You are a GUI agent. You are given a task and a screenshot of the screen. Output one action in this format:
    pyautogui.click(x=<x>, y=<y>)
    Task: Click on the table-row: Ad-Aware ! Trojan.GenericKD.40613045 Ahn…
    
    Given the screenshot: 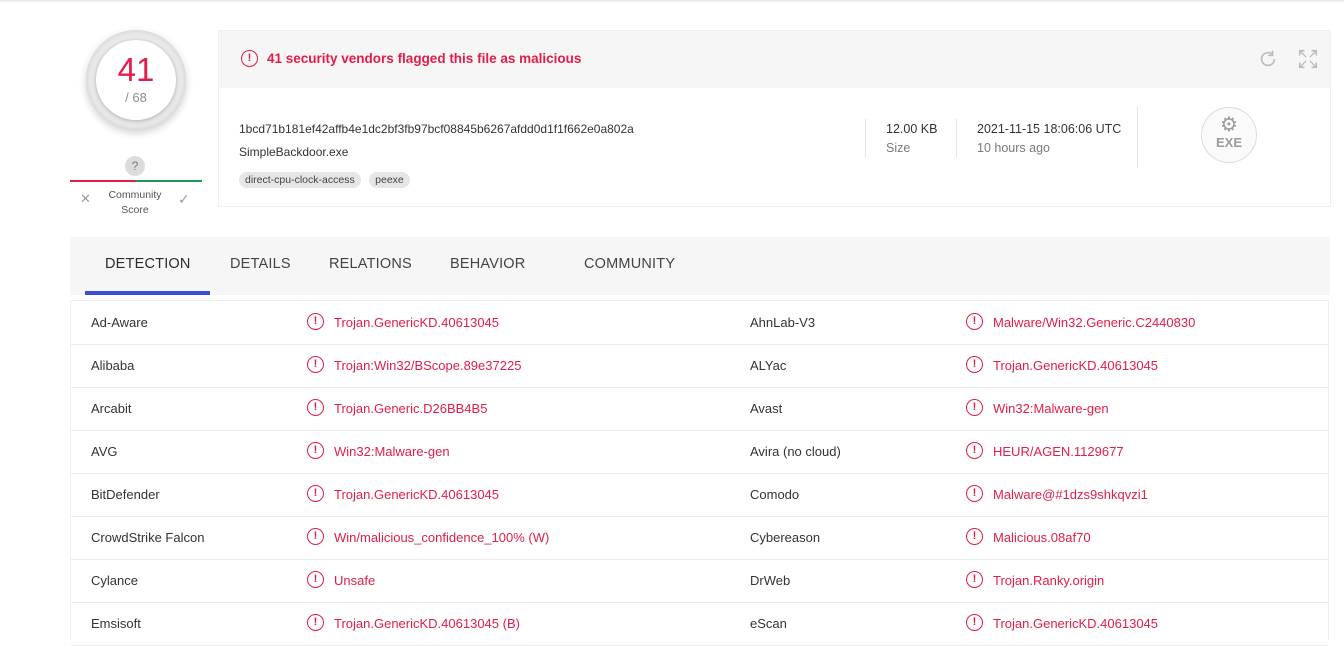 What is the action you would take?
    pyautogui.click(x=699, y=323)
    